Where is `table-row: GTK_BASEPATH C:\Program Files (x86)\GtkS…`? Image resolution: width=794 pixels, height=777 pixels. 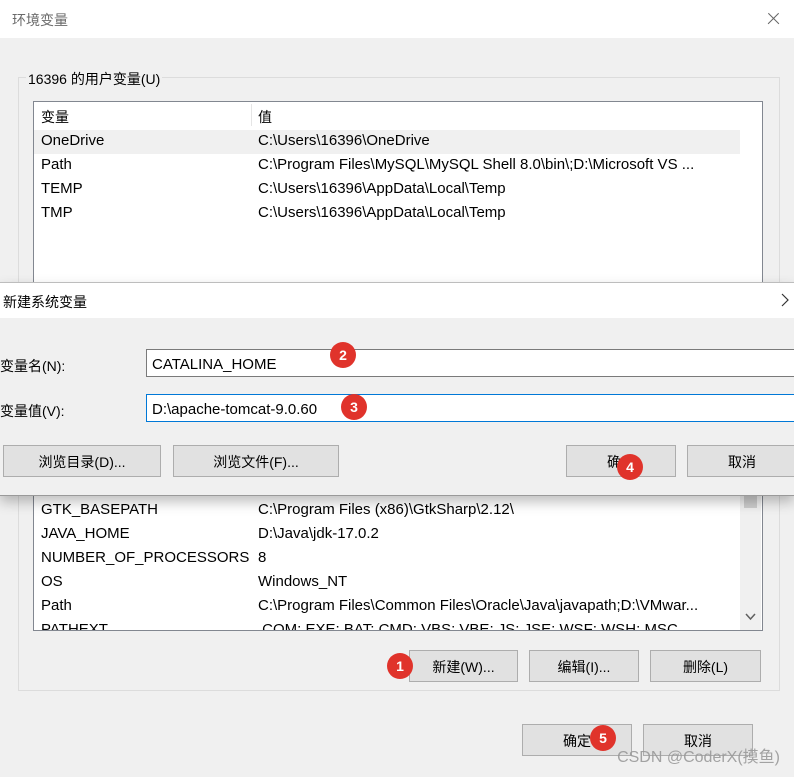
table-row: GTK_BASEPATH C:\Program Files (x86)\GtkS… is located at coordinates (398, 511).